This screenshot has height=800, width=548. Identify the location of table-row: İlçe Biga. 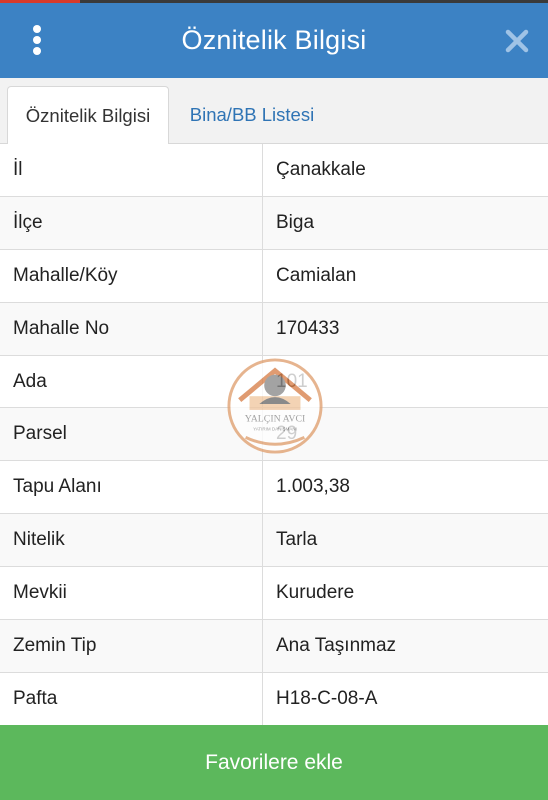
(274, 223).